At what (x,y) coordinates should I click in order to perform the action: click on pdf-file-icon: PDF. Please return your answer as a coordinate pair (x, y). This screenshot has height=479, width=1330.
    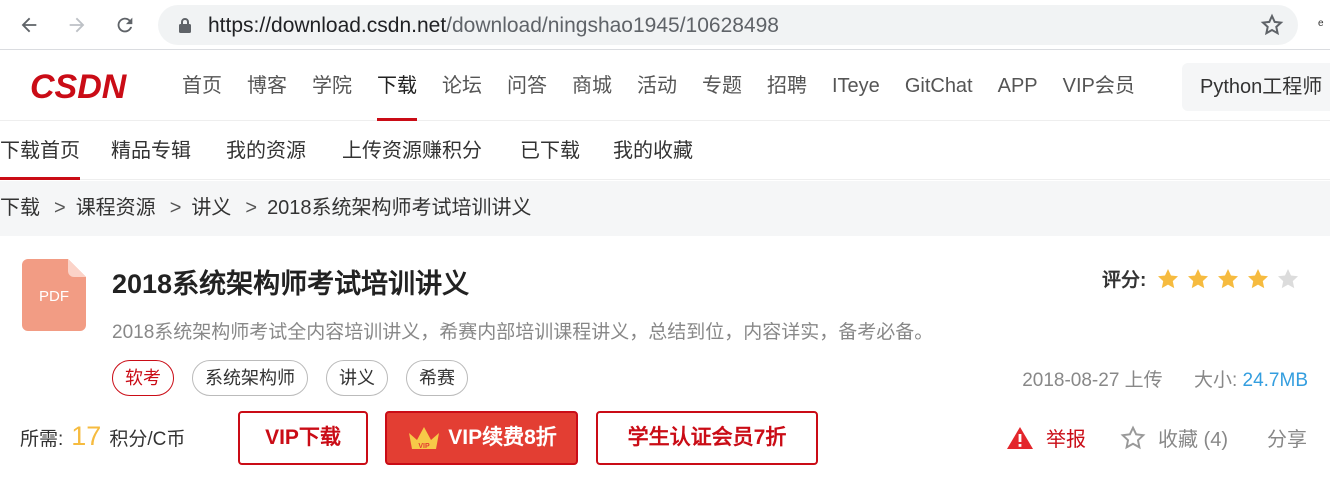
    Looking at the image, I should click on (54, 295).